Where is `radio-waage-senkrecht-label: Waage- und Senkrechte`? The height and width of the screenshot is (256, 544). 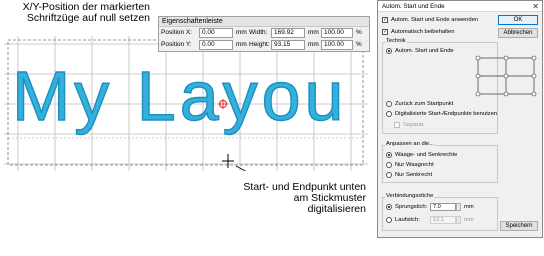 radio-waage-senkrecht-label: Waage- und Senkrechte is located at coordinates (426, 155).